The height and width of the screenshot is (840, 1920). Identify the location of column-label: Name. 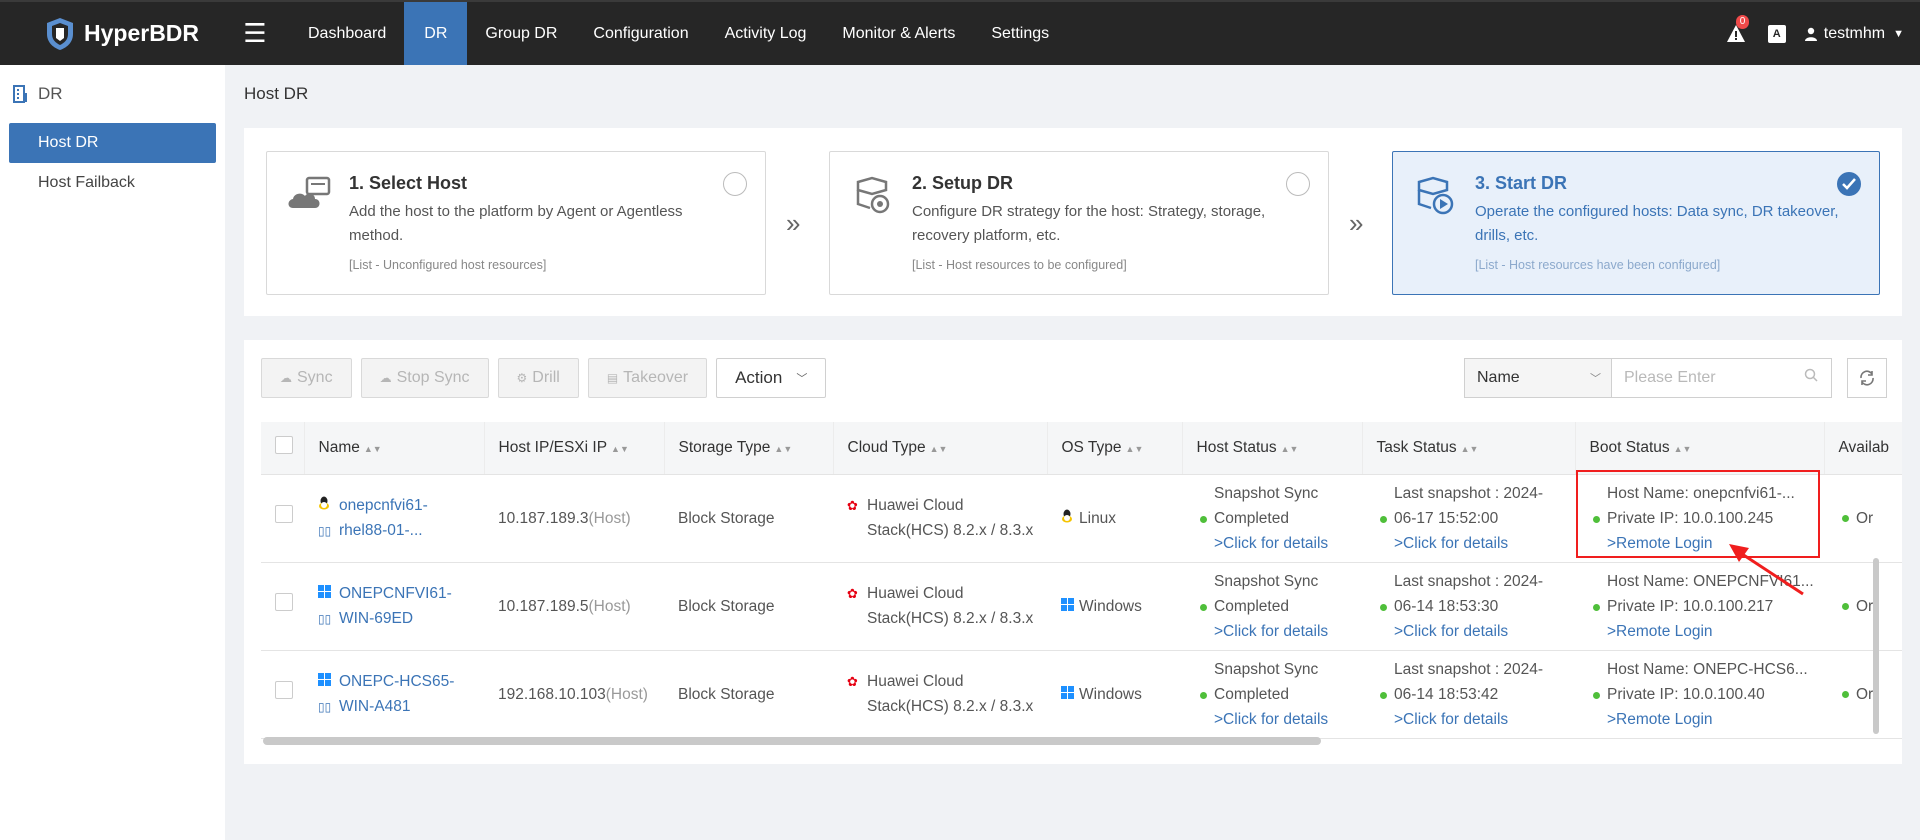
(339, 447).